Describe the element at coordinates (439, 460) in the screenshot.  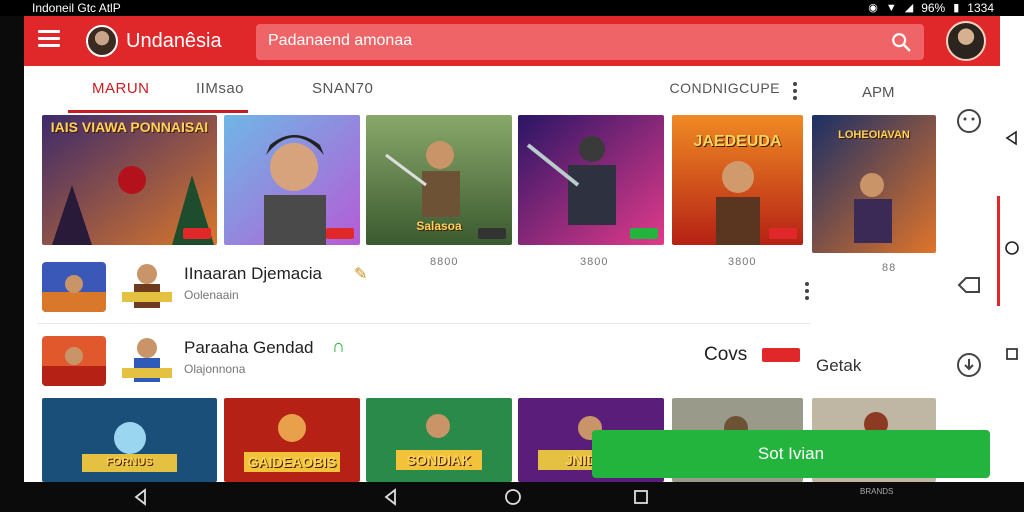
I see `card-title: SONDIAK` at that location.